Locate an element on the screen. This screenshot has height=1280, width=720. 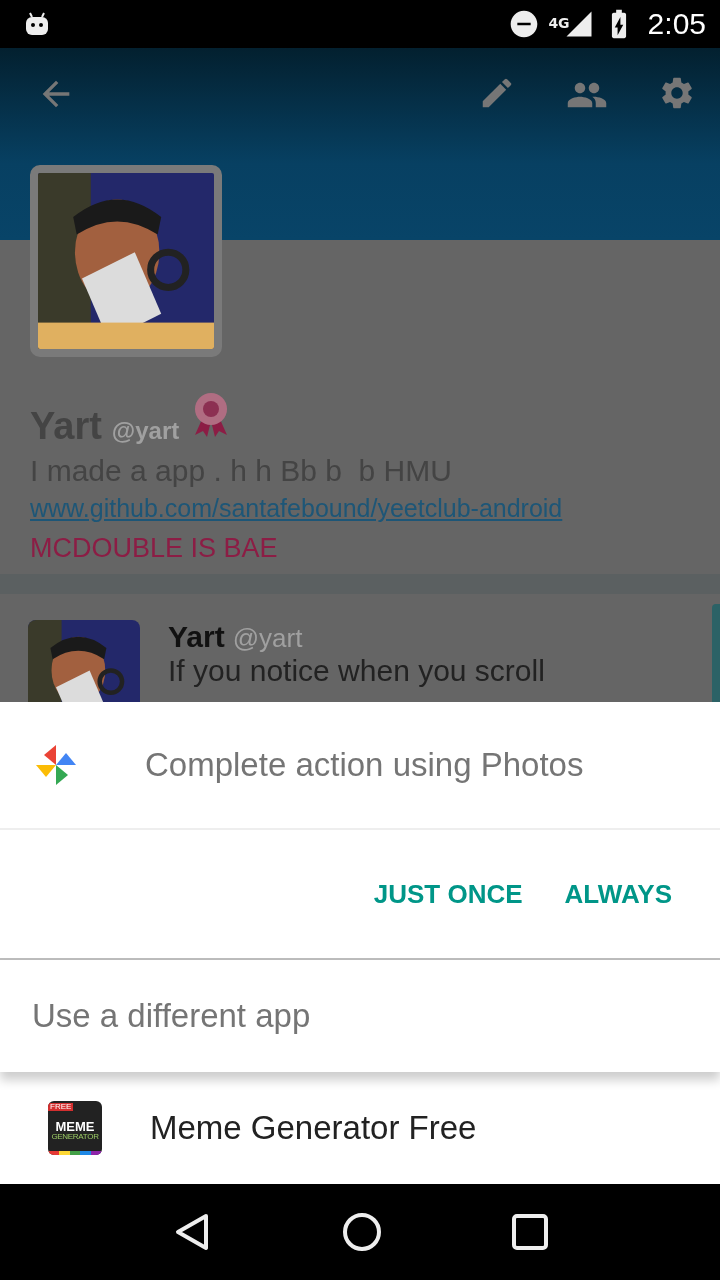
post-handle: @yart is located at coordinates (267, 638).